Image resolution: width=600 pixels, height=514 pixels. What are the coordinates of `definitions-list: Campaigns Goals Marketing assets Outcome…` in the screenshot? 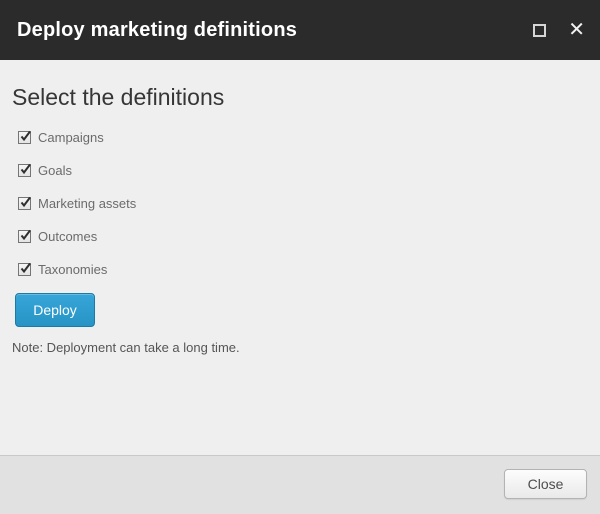 It's located at (77, 203).